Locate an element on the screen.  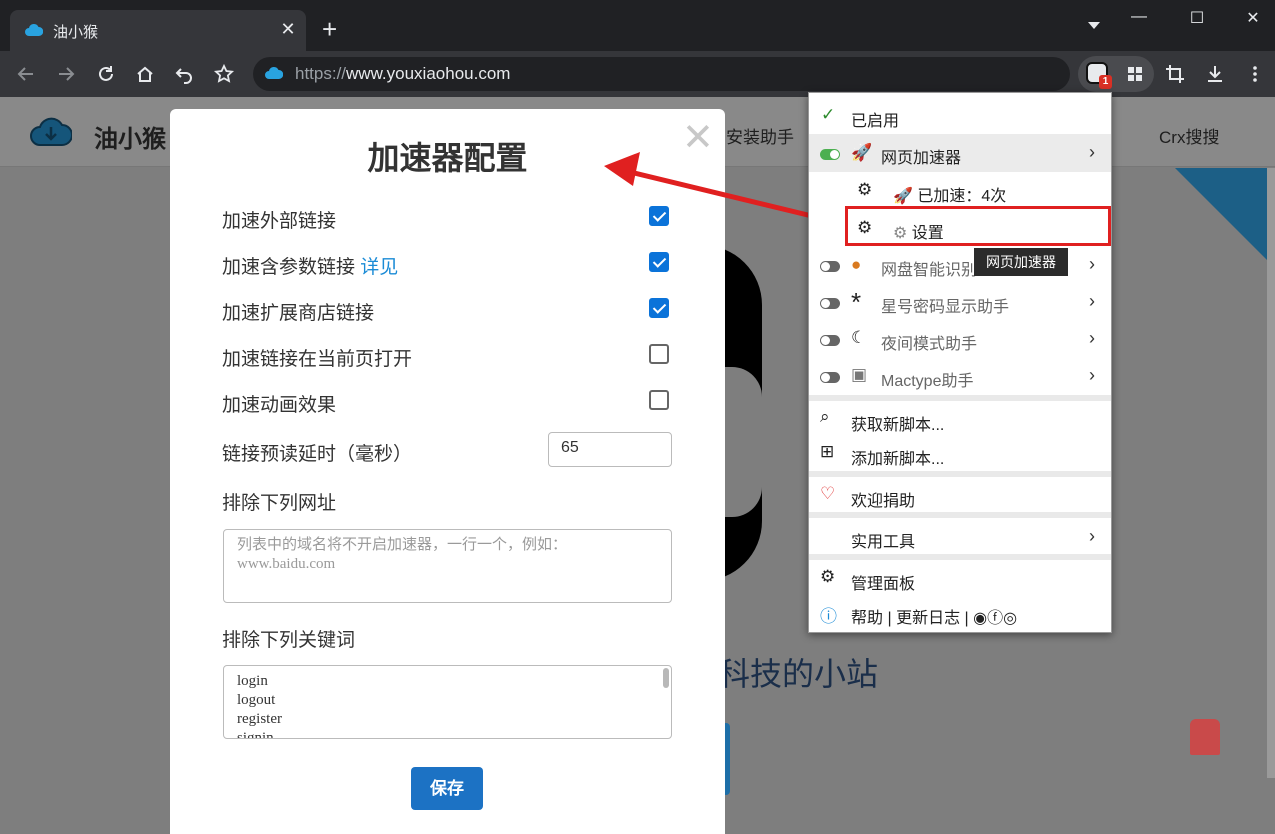
extension-badge: 1 is located at coordinates (1105, 82).